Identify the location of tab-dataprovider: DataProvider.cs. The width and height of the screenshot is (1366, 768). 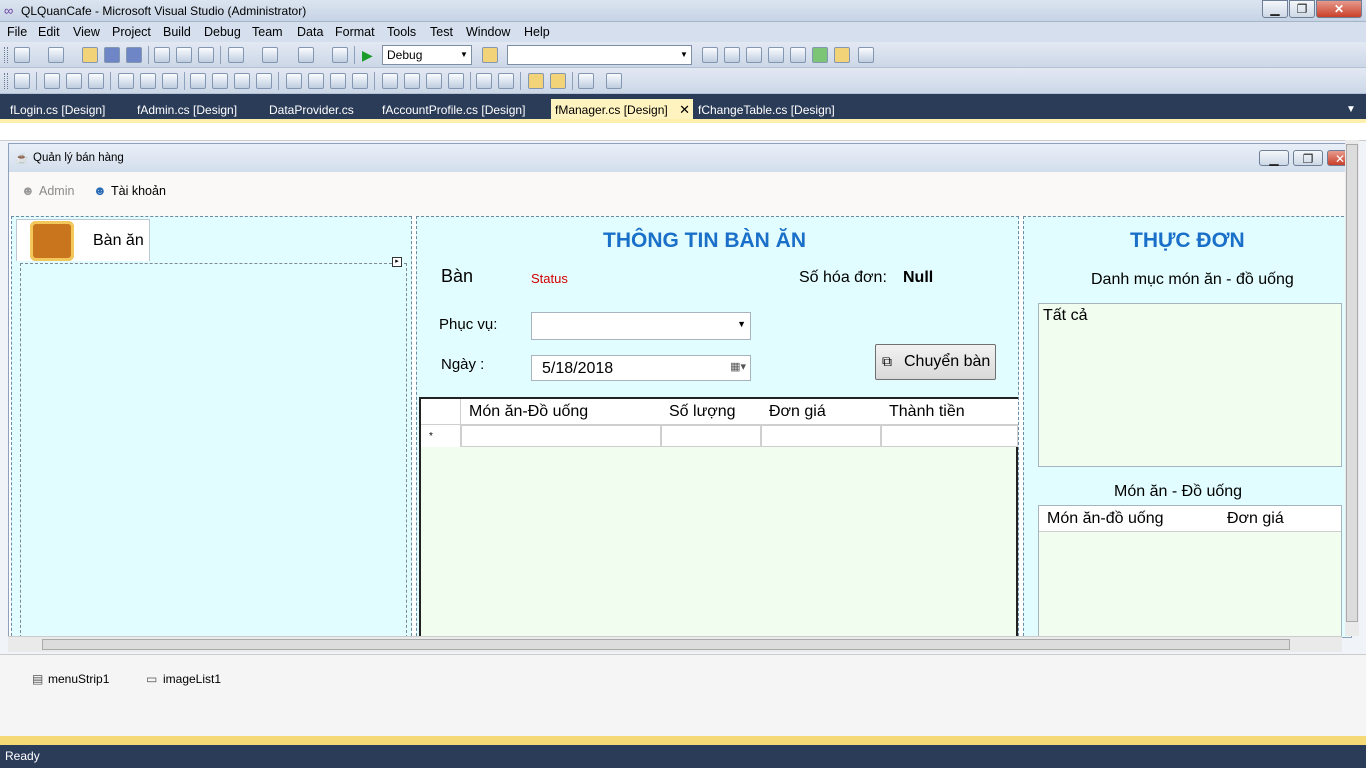
(311, 109).